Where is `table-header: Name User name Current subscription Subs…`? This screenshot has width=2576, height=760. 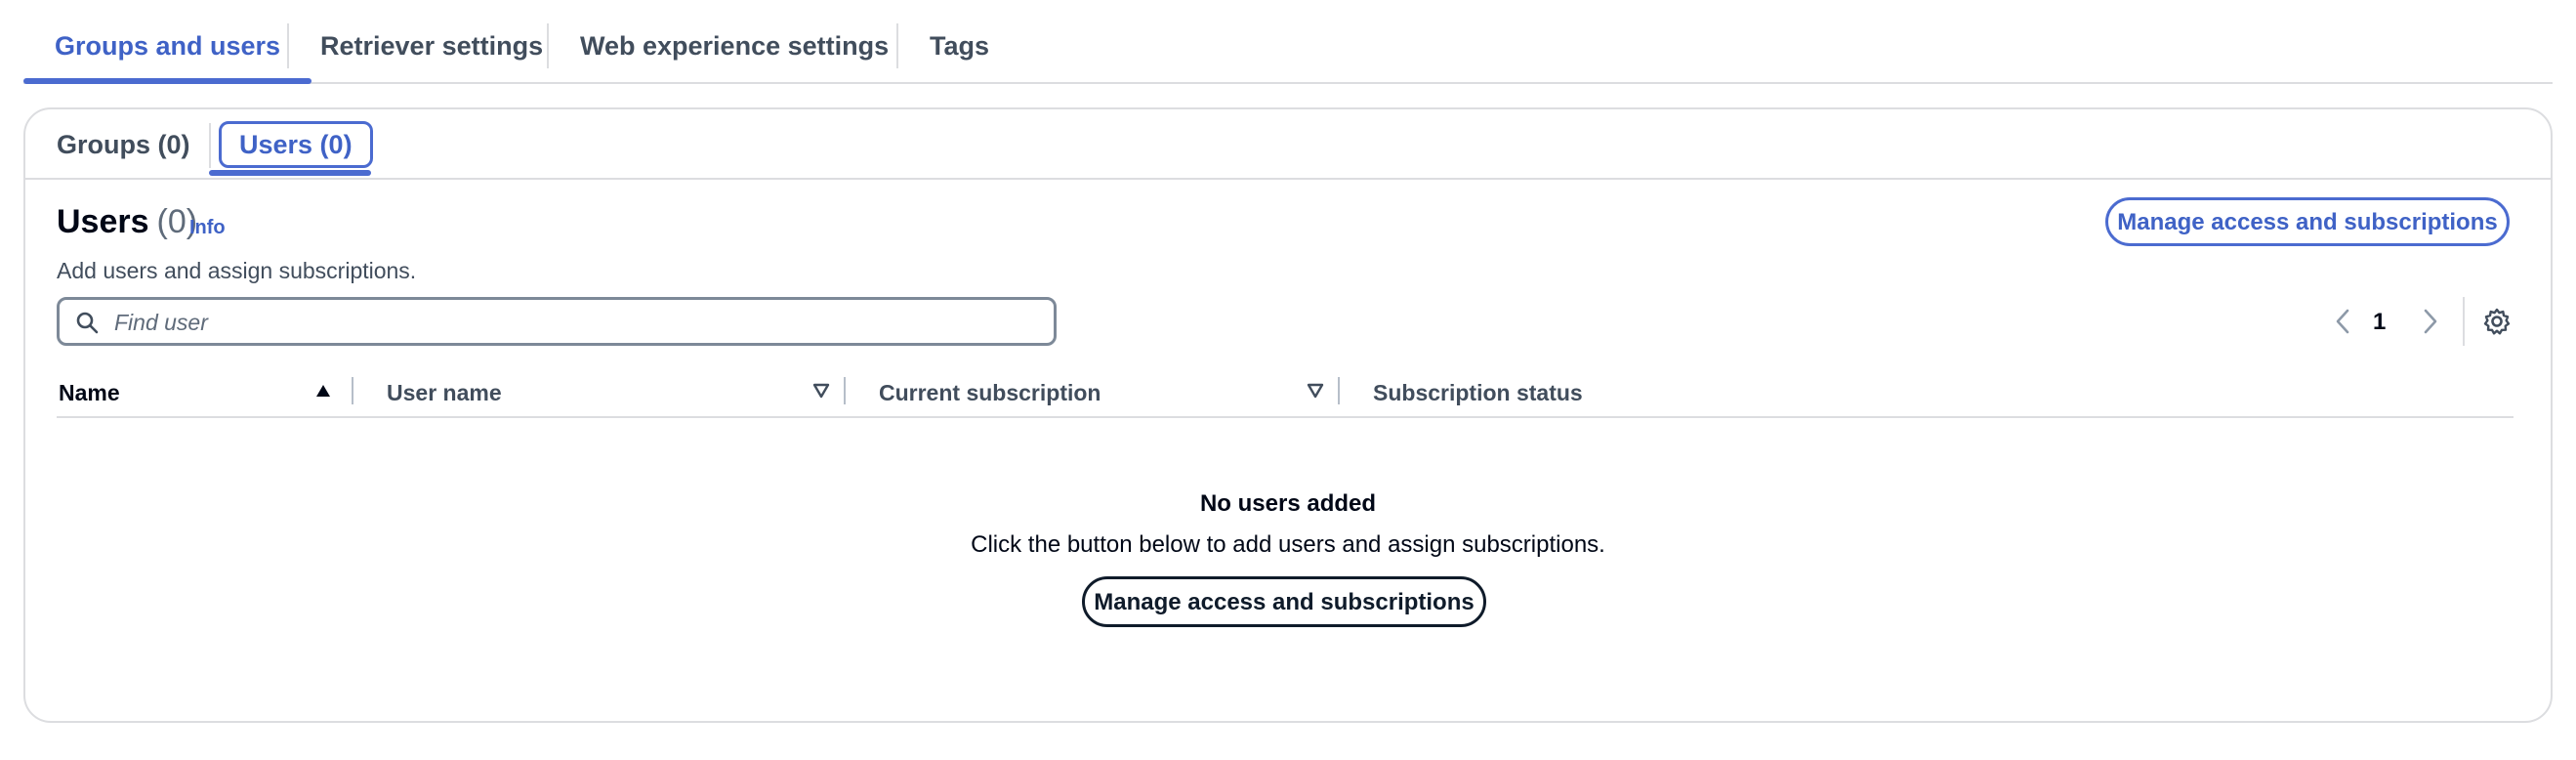 table-header: Name User name Current subscription Subs… is located at coordinates (1286, 391).